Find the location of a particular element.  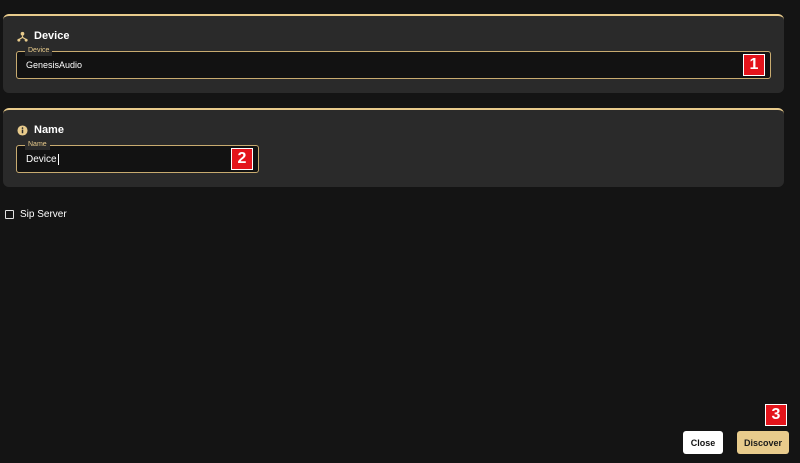

name-field-value: Device is located at coordinates (42, 159).